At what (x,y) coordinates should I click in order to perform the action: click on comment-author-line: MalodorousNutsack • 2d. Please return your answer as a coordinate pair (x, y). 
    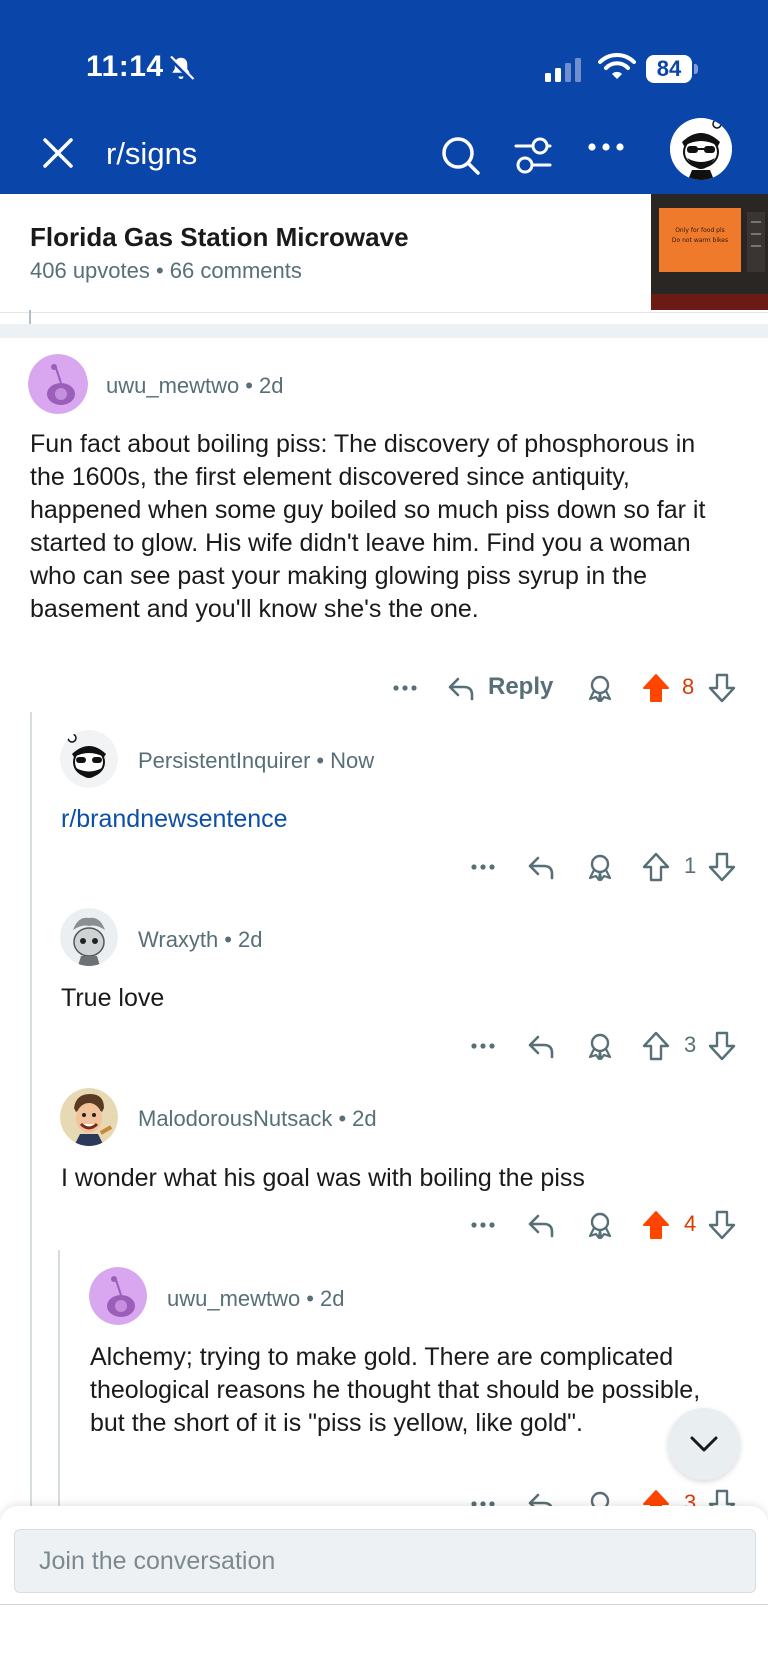
    Looking at the image, I should click on (257, 1118).